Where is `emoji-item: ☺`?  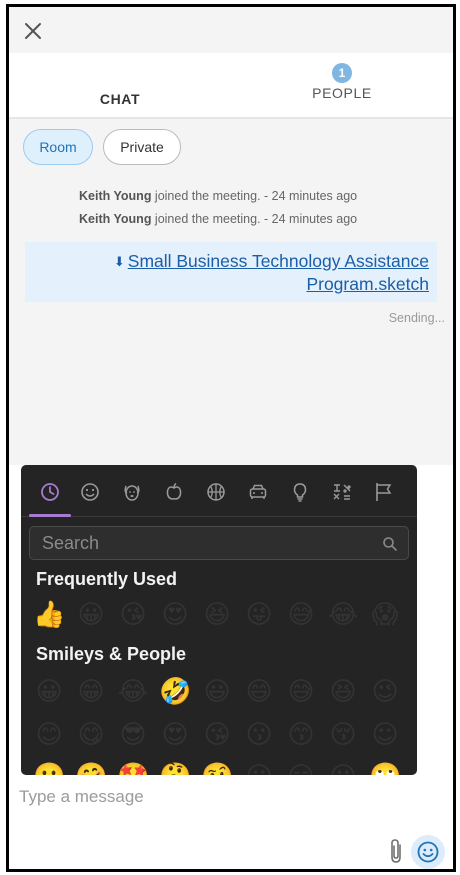
emoji-item: ☺ is located at coordinates (385, 735).